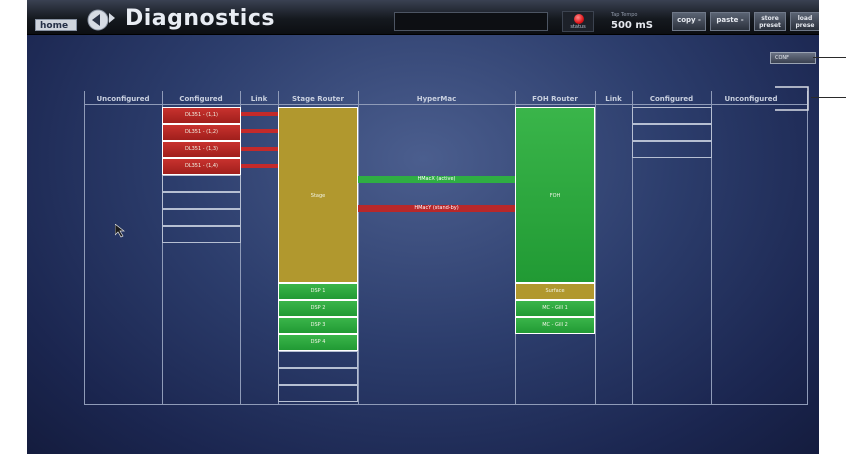 This screenshot has height=454, width=846. What do you see at coordinates (201, 115) in the screenshot?
I see `dl351-block: DL351 - (1,1)` at bounding box center [201, 115].